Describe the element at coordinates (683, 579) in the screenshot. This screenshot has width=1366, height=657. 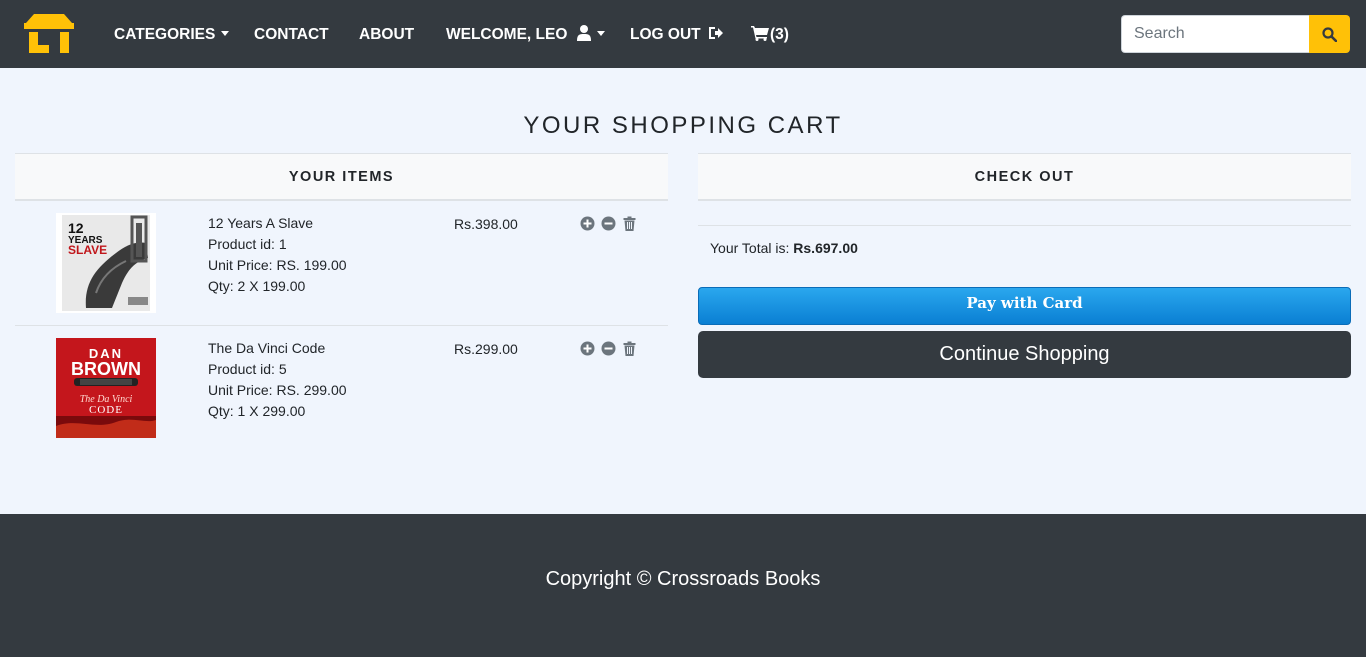
I see `copyright-text: Copyright © Crossroads Books` at that location.